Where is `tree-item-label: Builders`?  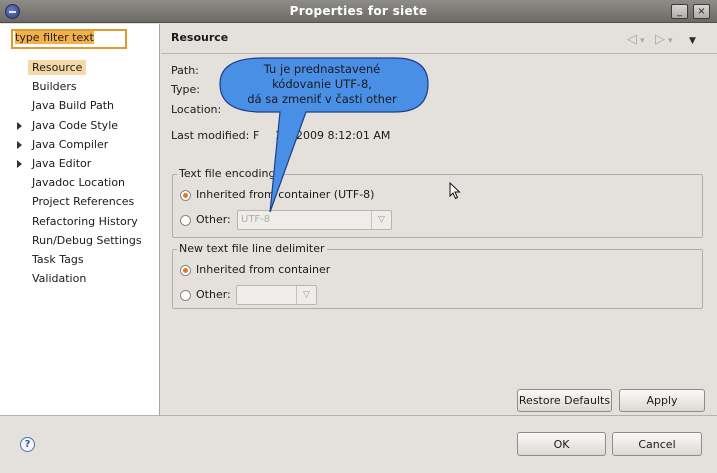 tree-item-label: Builders is located at coordinates (54, 87).